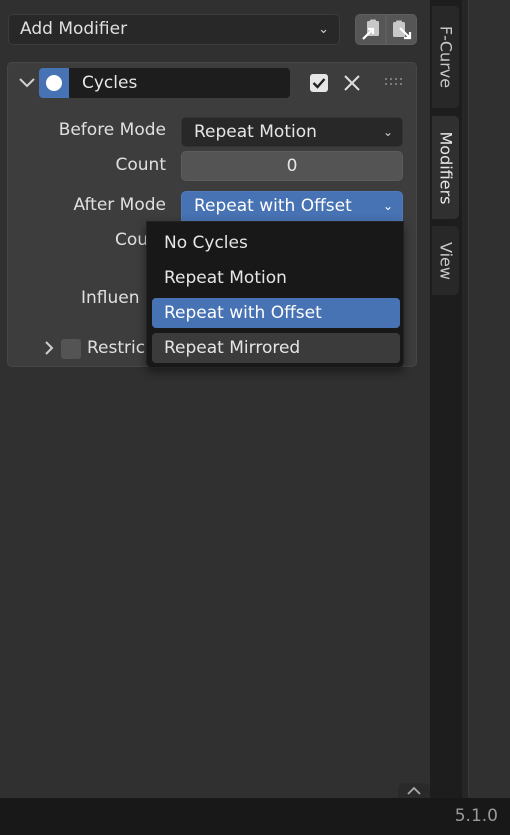 The height and width of the screenshot is (835, 510). What do you see at coordinates (394, 82) in the screenshot?
I see `drag-handle-icon` at bounding box center [394, 82].